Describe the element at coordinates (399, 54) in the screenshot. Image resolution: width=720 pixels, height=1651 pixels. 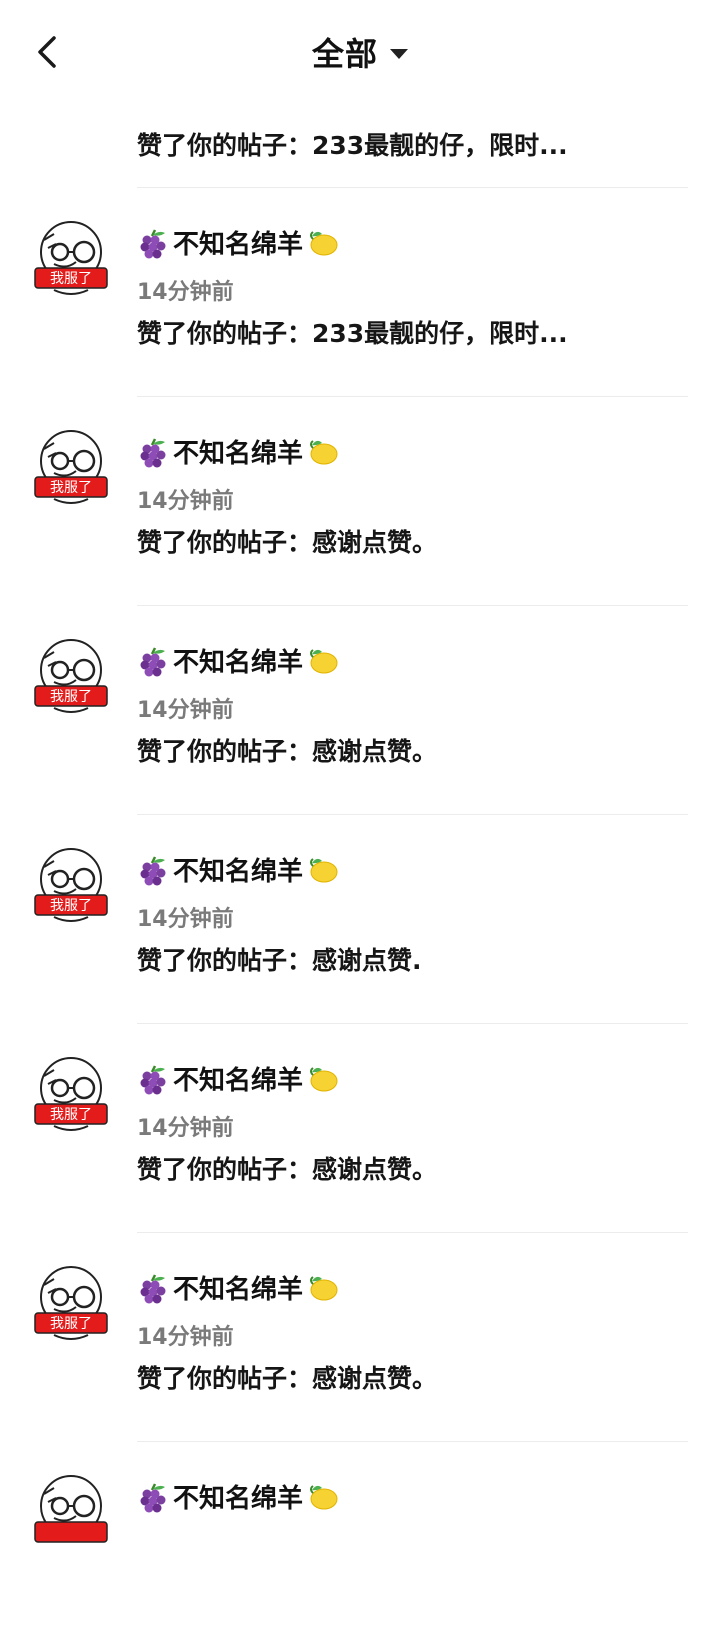
I see `caret-down-icon` at that location.